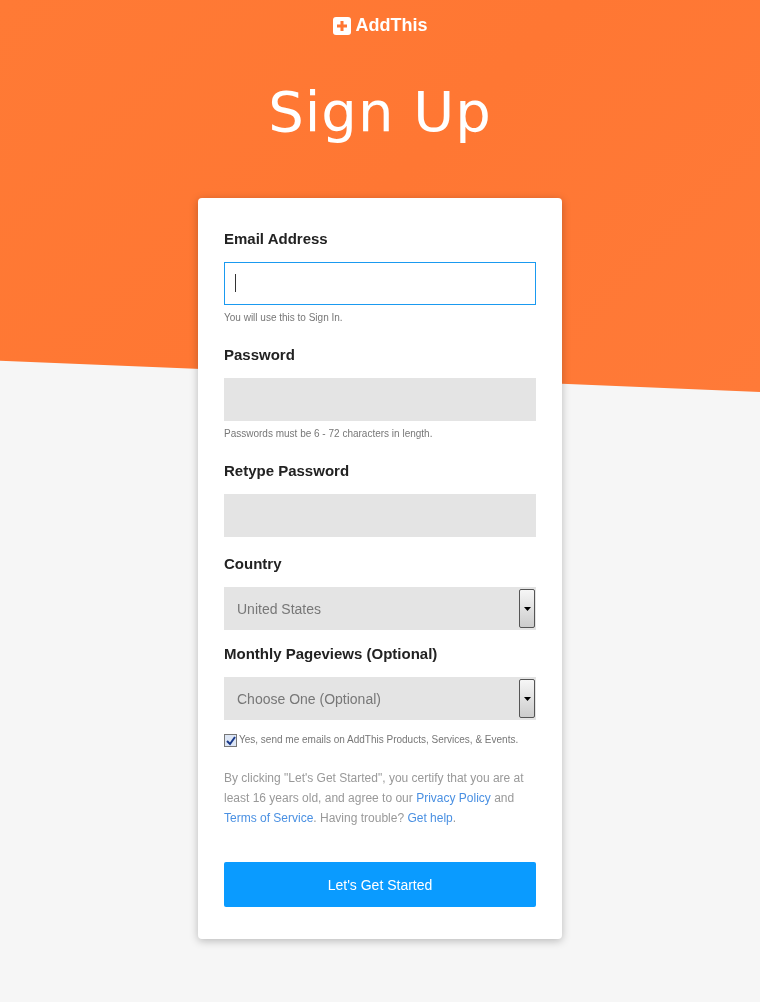 Image resolution: width=760 pixels, height=1002 pixels. What do you see at coordinates (230, 740) in the screenshot?
I see `checkbox` at bounding box center [230, 740].